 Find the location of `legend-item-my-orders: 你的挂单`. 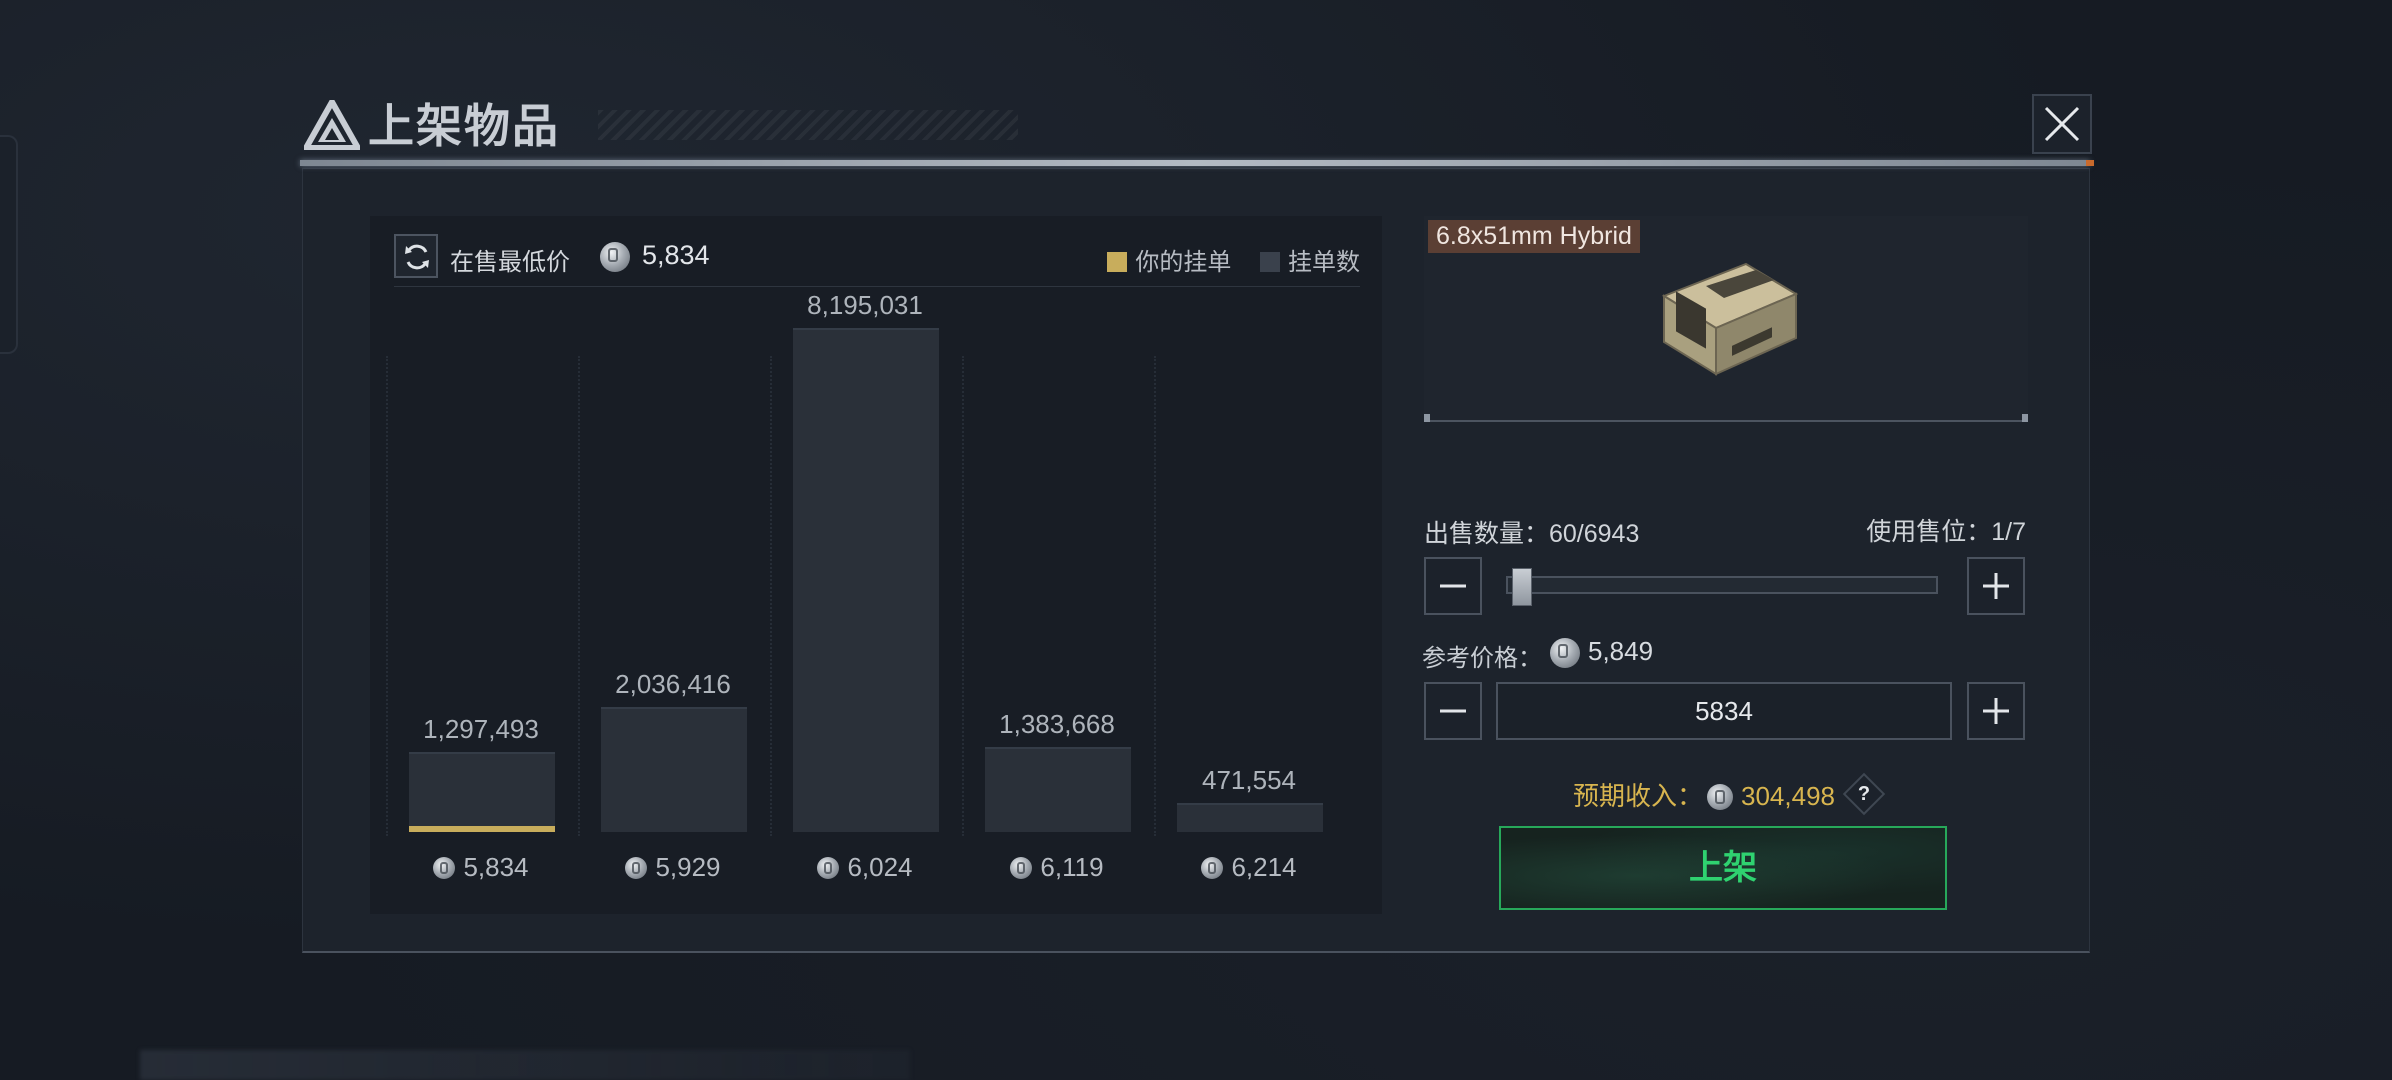

legend-item-my-orders: 你的挂单 is located at coordinates (1169, 259).